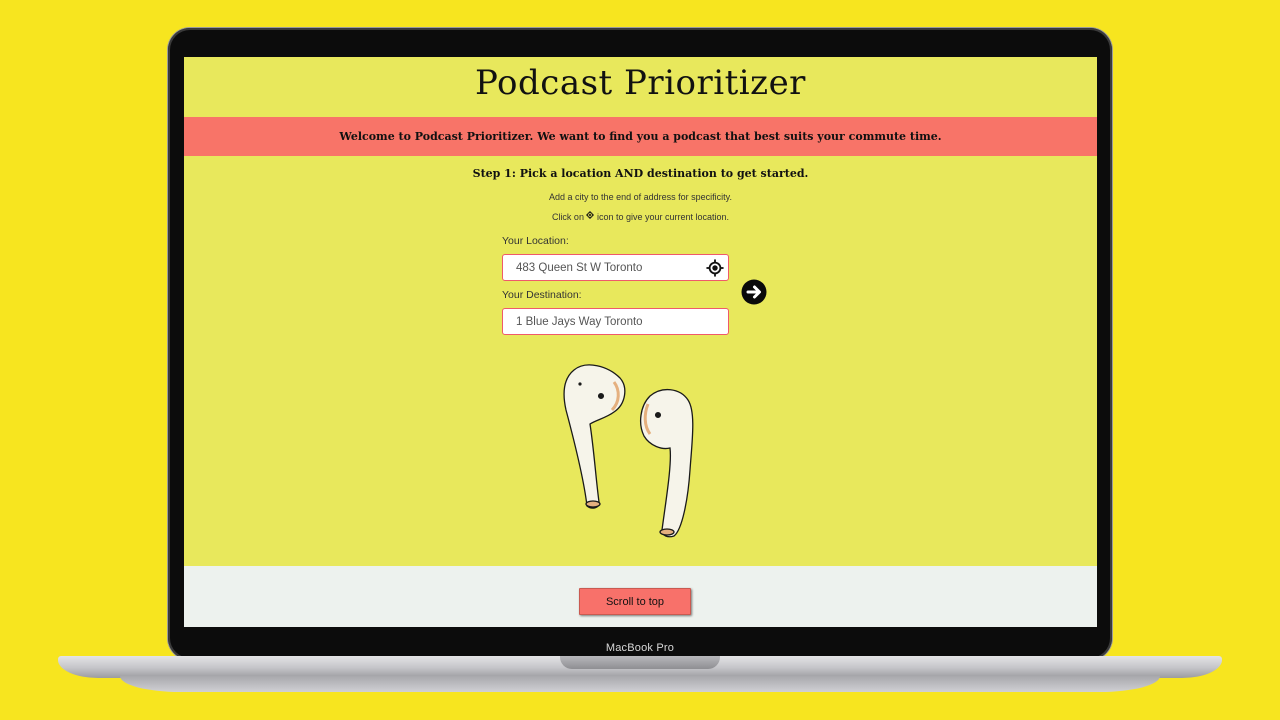 This screenshot has width=1280, height=720. Describe the element at coordinates (615, 267) in the screenshot. I see `location-input` at that location.